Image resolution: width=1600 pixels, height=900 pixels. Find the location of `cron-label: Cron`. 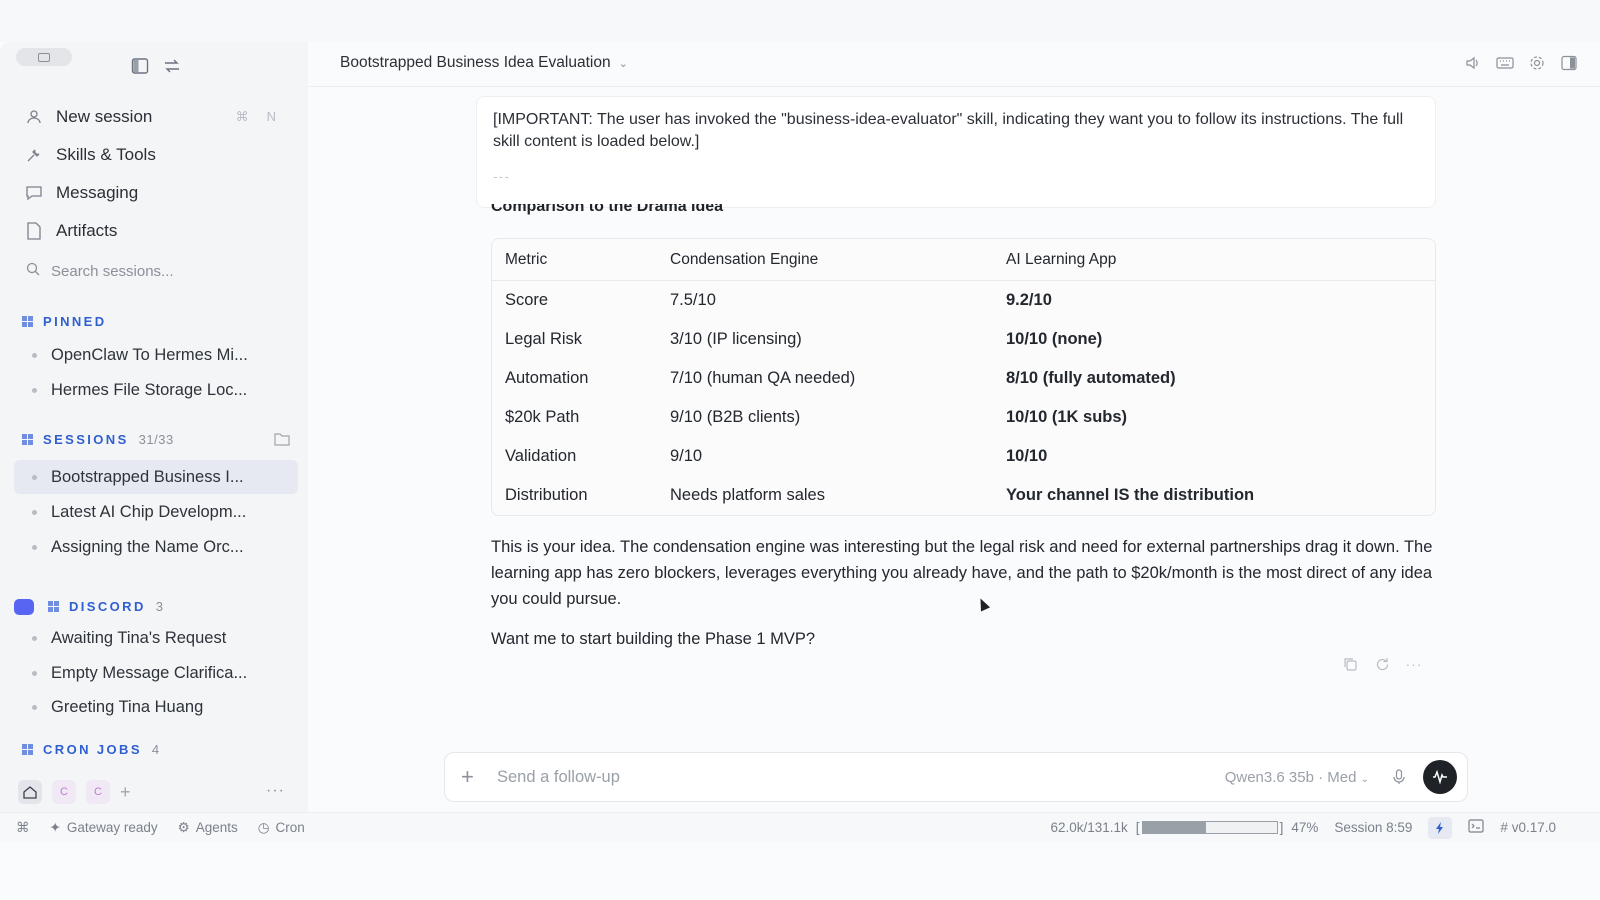

cron-label: Cron is located at coordinates (290, 827).